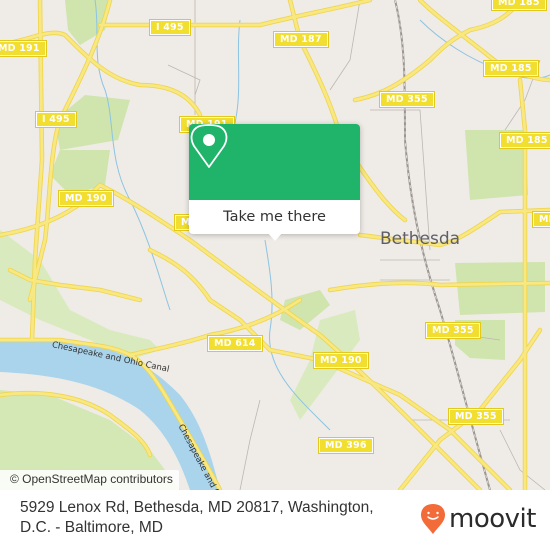 The width and height of the screenshot is (550, 550). I want to click on route-shield-md614: MD 614, so click(235, 343).